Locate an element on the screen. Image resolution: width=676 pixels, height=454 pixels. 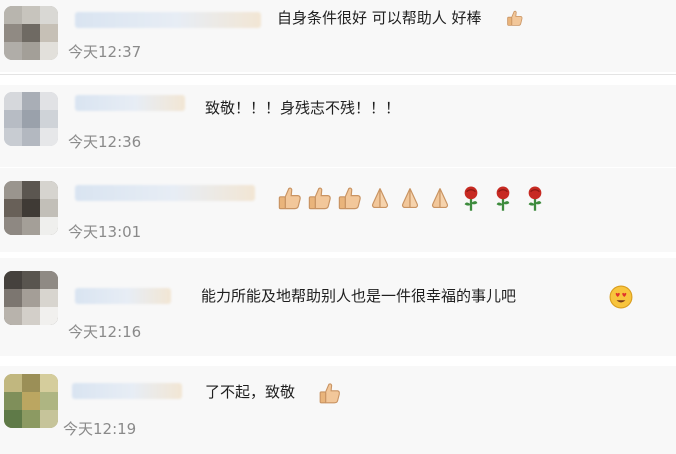
comment-time: 今天13:01 is located at coordinates (105, 232).